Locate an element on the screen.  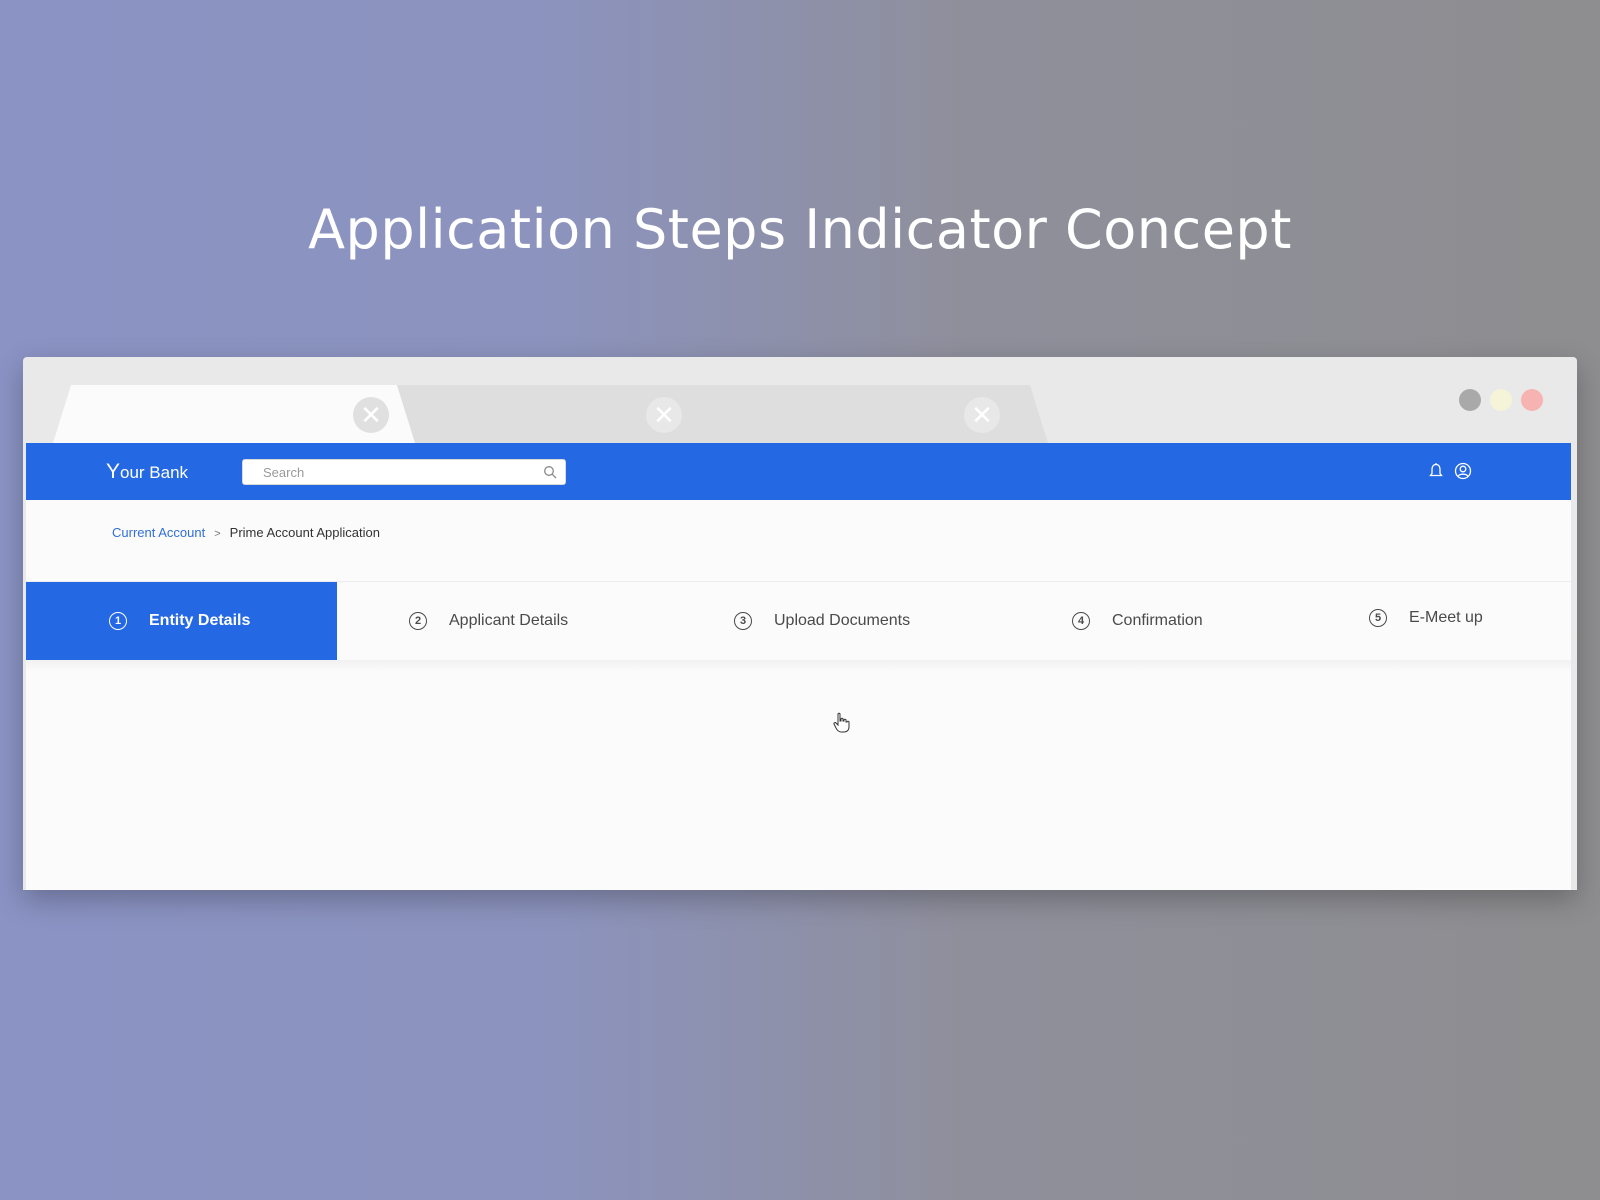
browser-tab-1: ✕ is located at coordinates (234, 414).